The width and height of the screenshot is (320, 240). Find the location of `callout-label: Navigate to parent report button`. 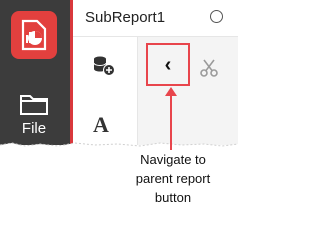

callout-label: Navigate to parent report button is located at coordinates (173, 178).